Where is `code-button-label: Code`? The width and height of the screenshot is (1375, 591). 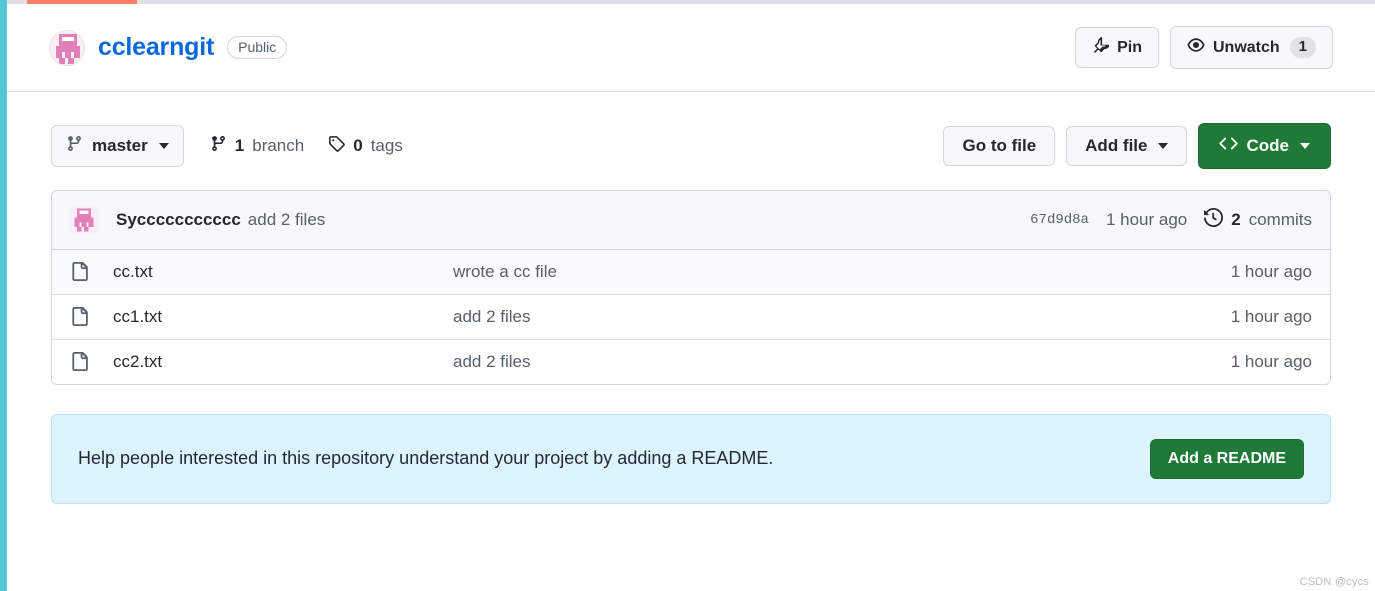
code-button-label: Code is located at coordinates (1268, 145).